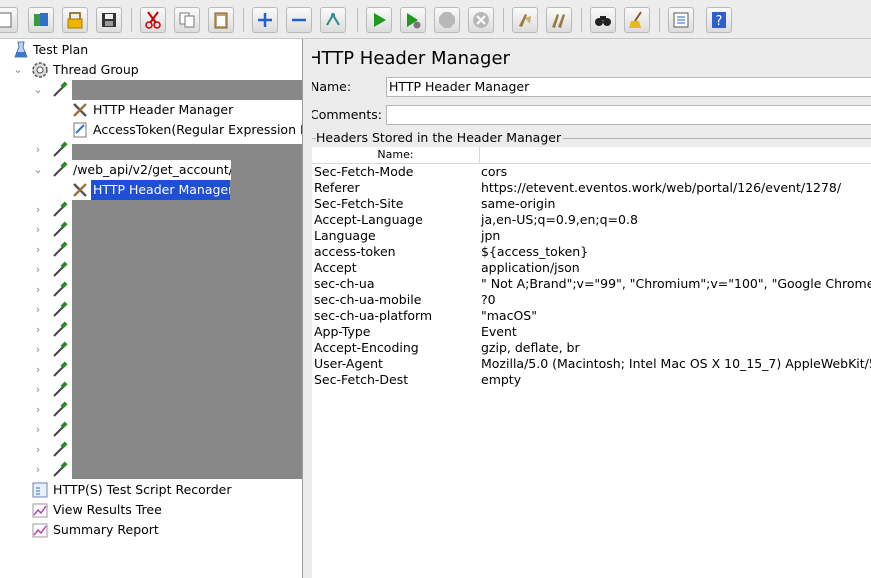  Describe the element at coordinates (530, 268) in the screenshot. I see `header-value-cell: application/json` at that location.